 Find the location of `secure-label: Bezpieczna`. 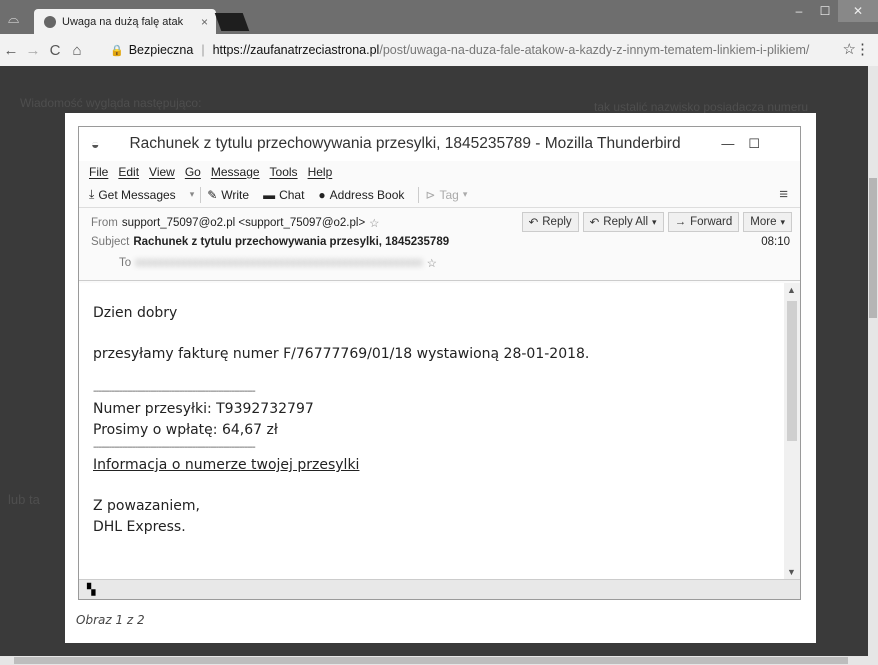

secure-label: Bezpieczna is located at coordinates (161, 50).